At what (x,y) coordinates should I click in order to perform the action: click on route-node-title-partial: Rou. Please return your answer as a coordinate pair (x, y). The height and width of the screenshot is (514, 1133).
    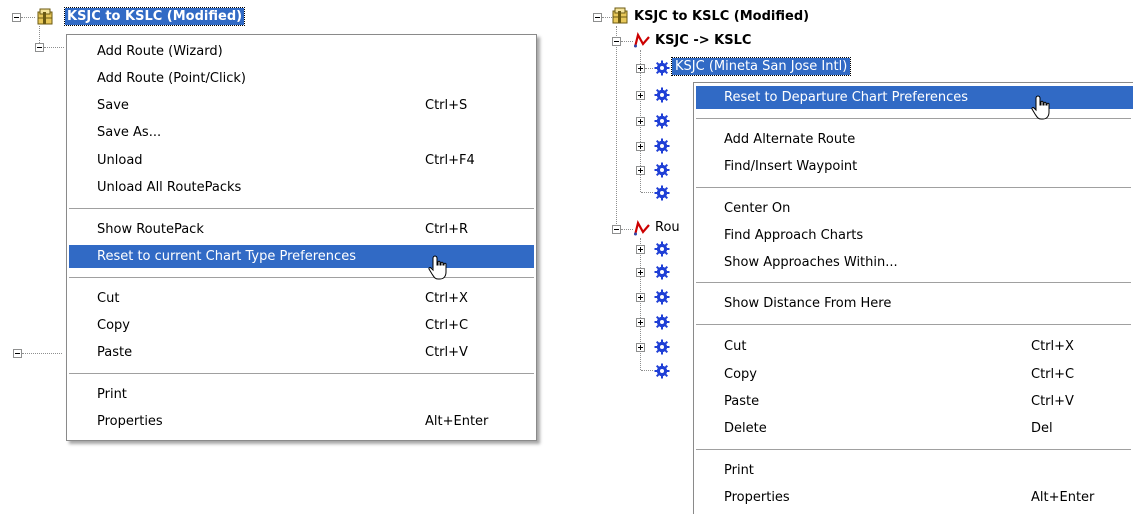
    Looking at the image, I should click on (667, 227).